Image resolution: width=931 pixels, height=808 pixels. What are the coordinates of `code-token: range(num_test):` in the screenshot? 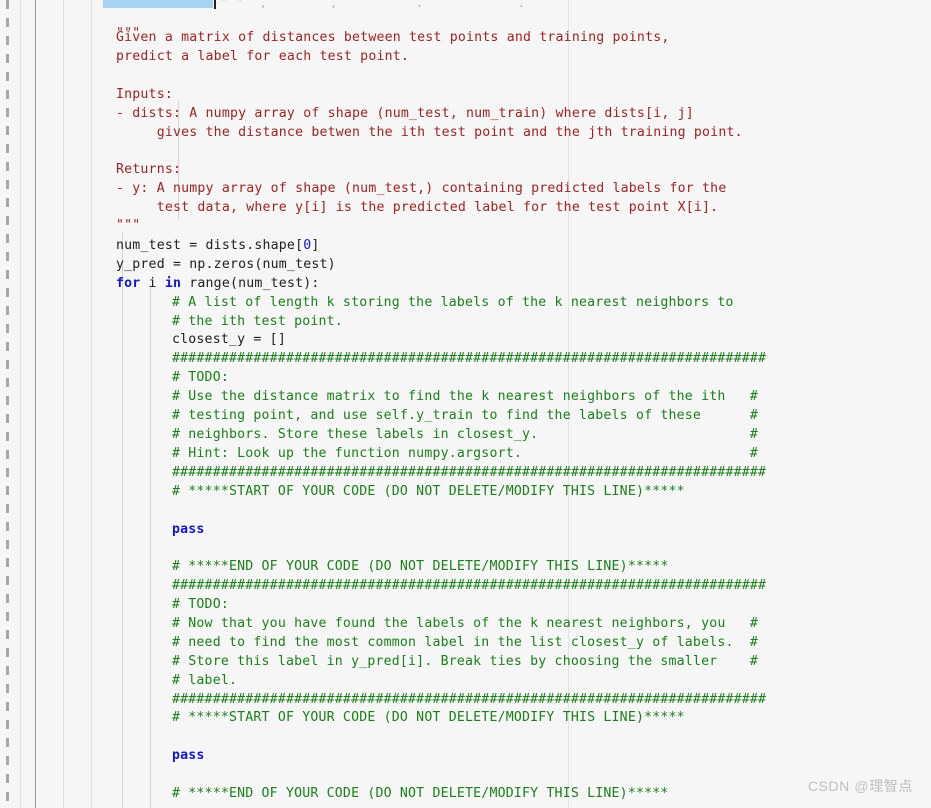 It's located at (250, 283).